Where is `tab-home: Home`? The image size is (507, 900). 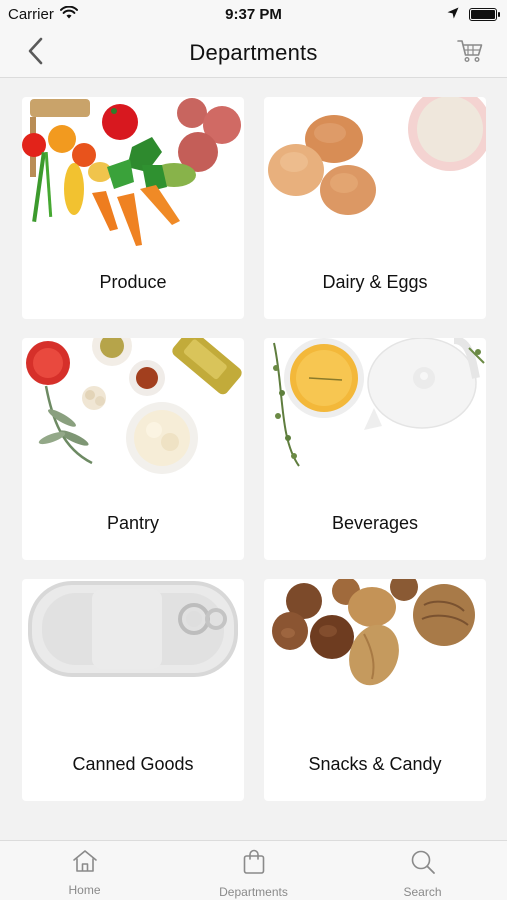 tab-home: Home is located at coordinates (85, 873).